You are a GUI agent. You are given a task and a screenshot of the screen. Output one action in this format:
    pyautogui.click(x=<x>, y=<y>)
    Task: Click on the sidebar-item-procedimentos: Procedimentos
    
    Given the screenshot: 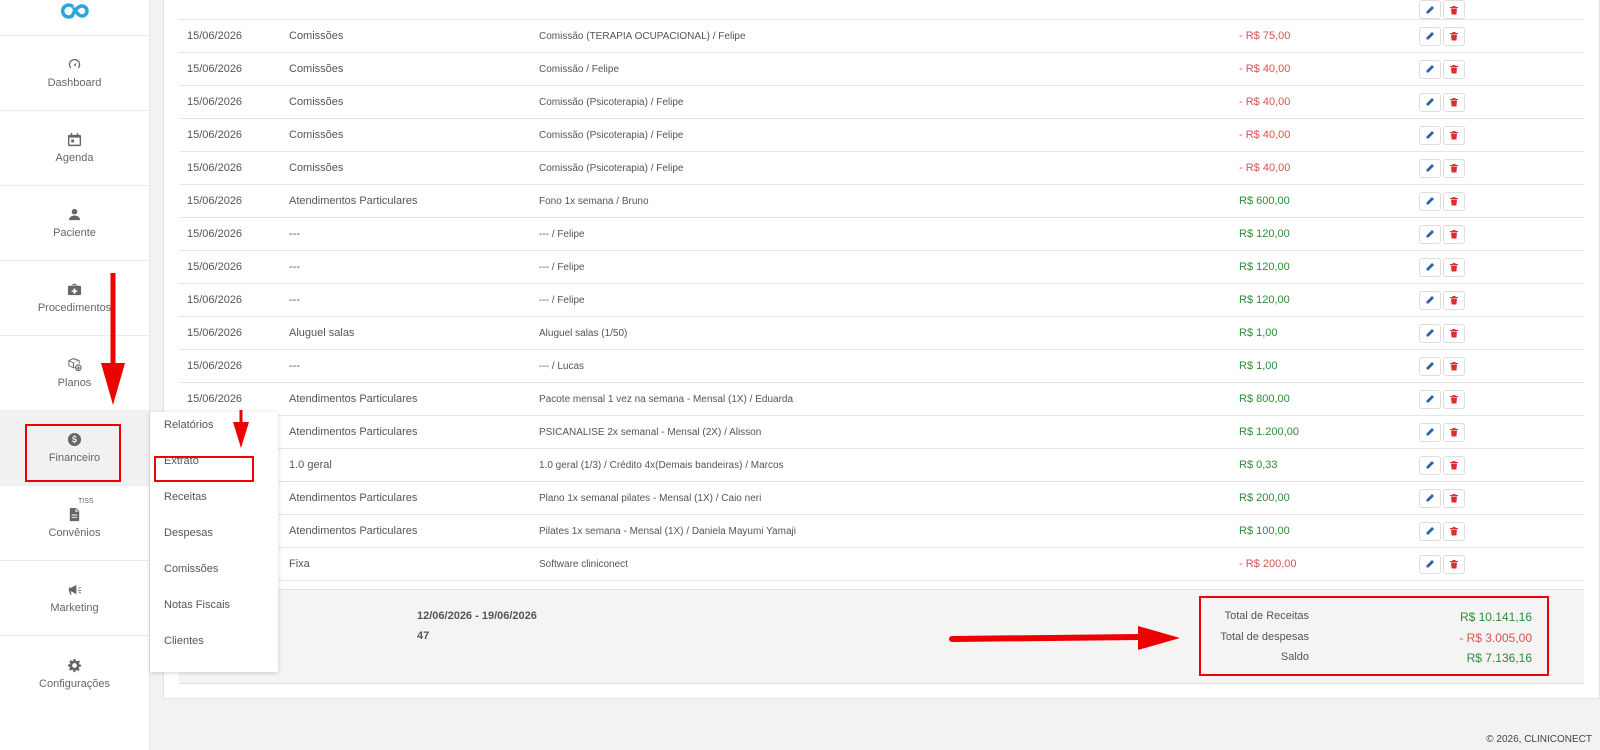 What is the action you would take?
    pyautogui.click(x=74, y=298)
    